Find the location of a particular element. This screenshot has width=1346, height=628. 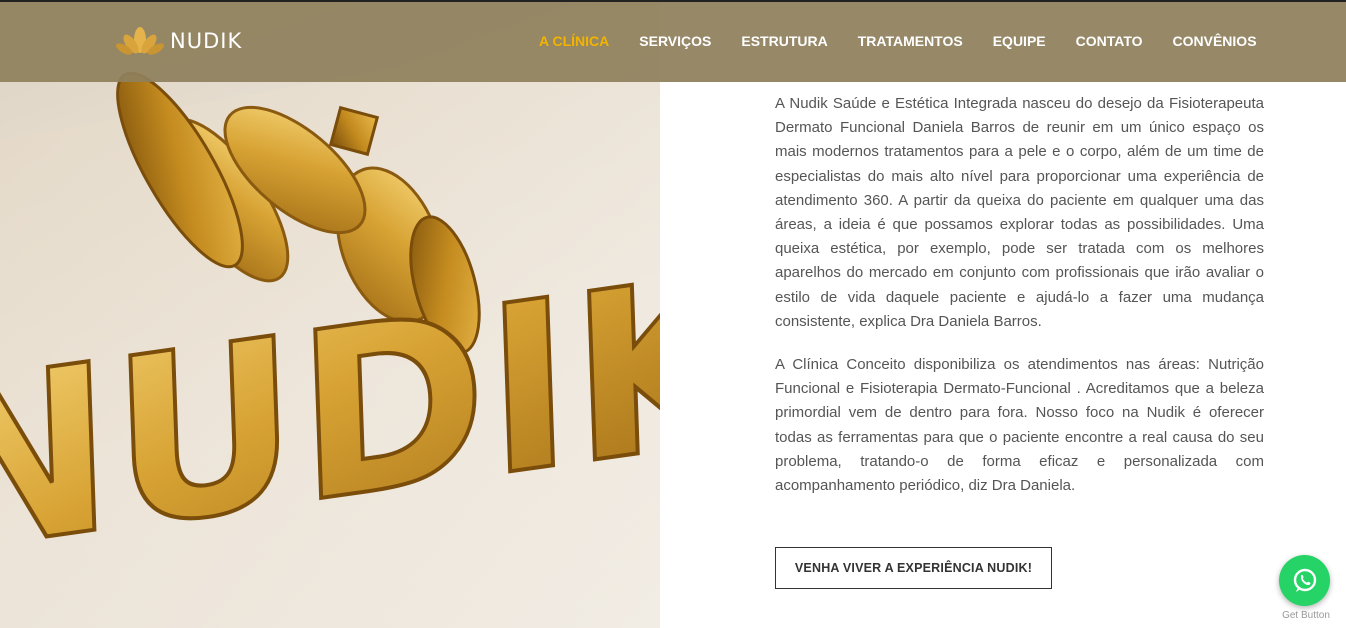

whatsapp-button is located at coordinates (1304, 580).